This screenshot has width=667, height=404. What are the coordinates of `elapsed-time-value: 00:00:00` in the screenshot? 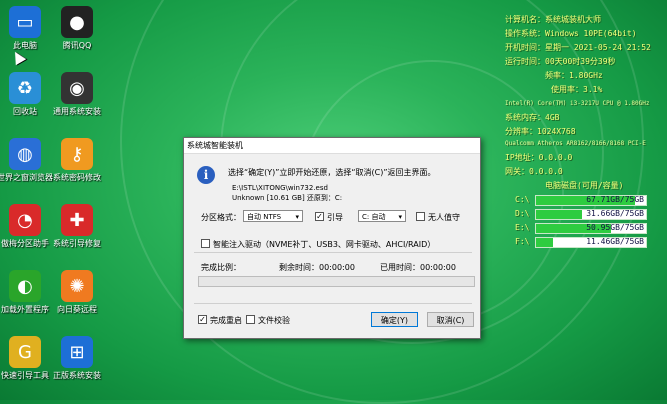 It's located at (438, 267).